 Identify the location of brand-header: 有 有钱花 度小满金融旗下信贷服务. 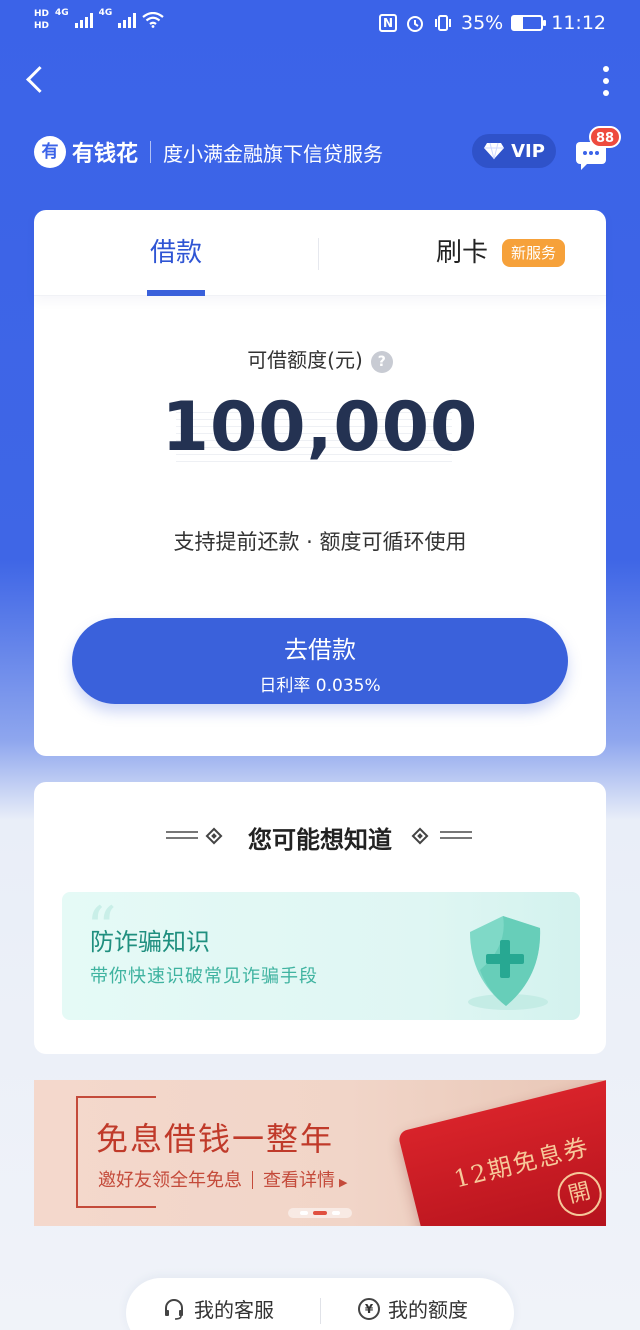
(208, 152).